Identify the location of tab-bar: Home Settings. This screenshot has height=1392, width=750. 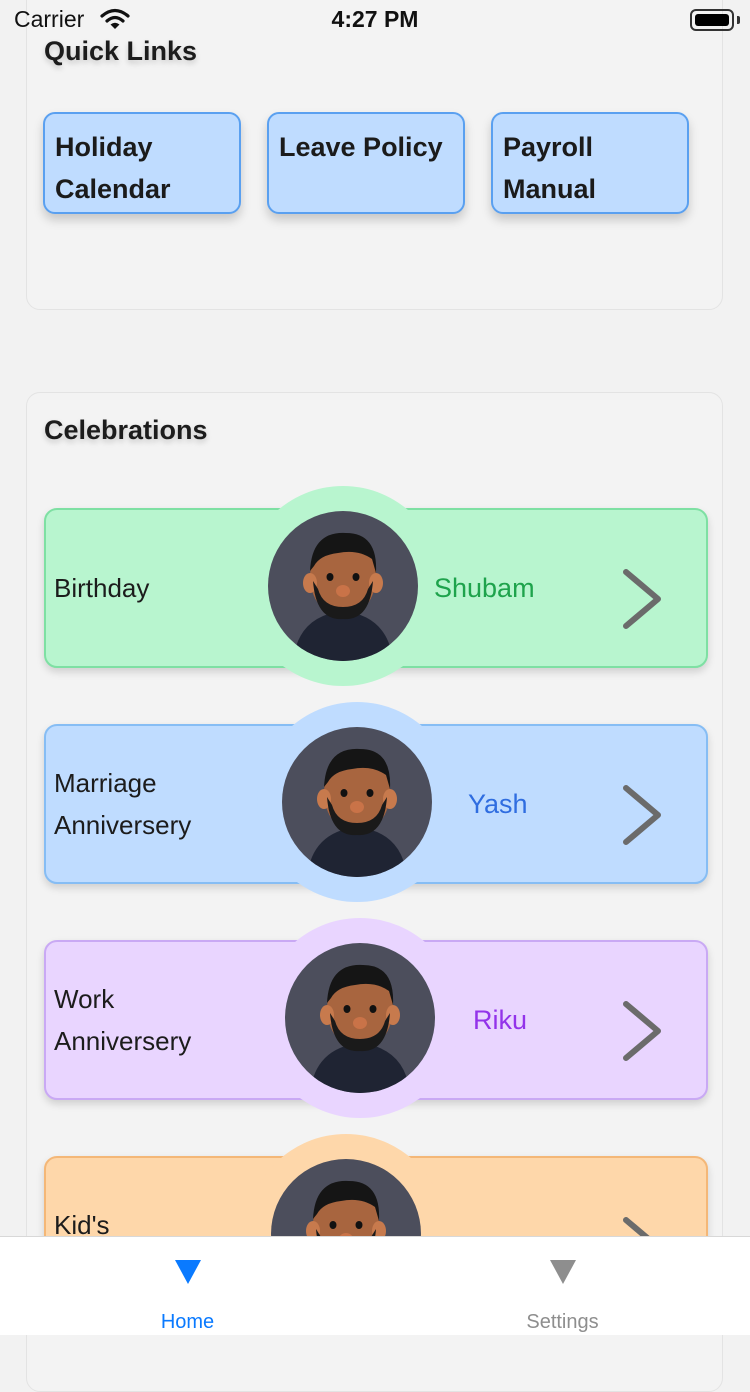
(375, 1285).